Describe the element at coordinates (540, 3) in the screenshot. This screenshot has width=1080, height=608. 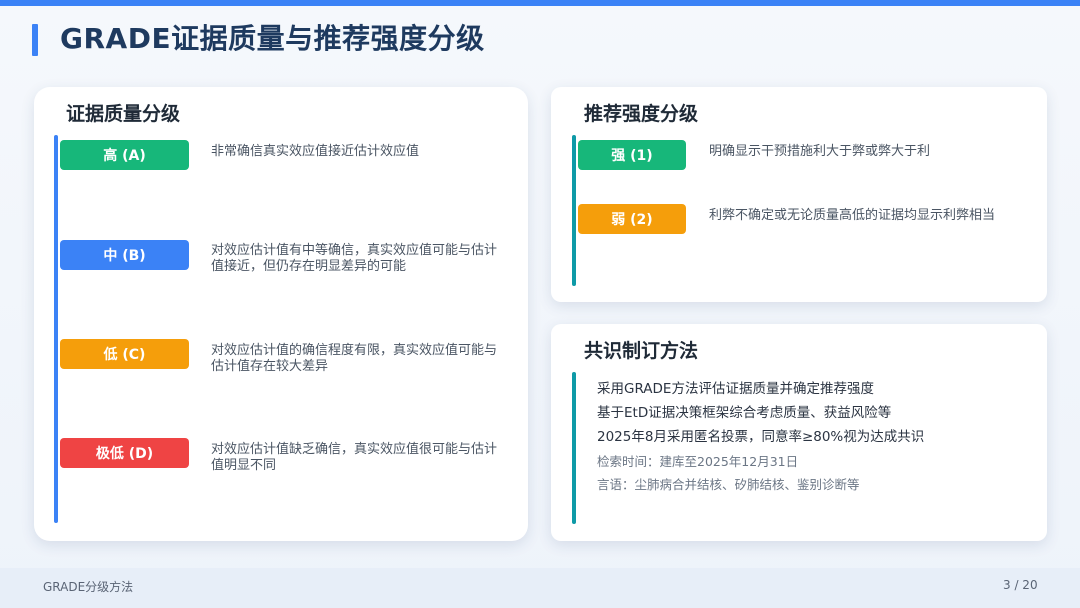
I see `top-accent-bar` at that location.